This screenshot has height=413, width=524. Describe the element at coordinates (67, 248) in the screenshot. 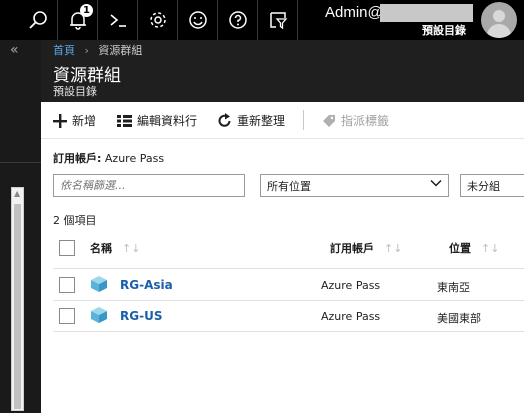

I see `select-all-checkbox` at that location.